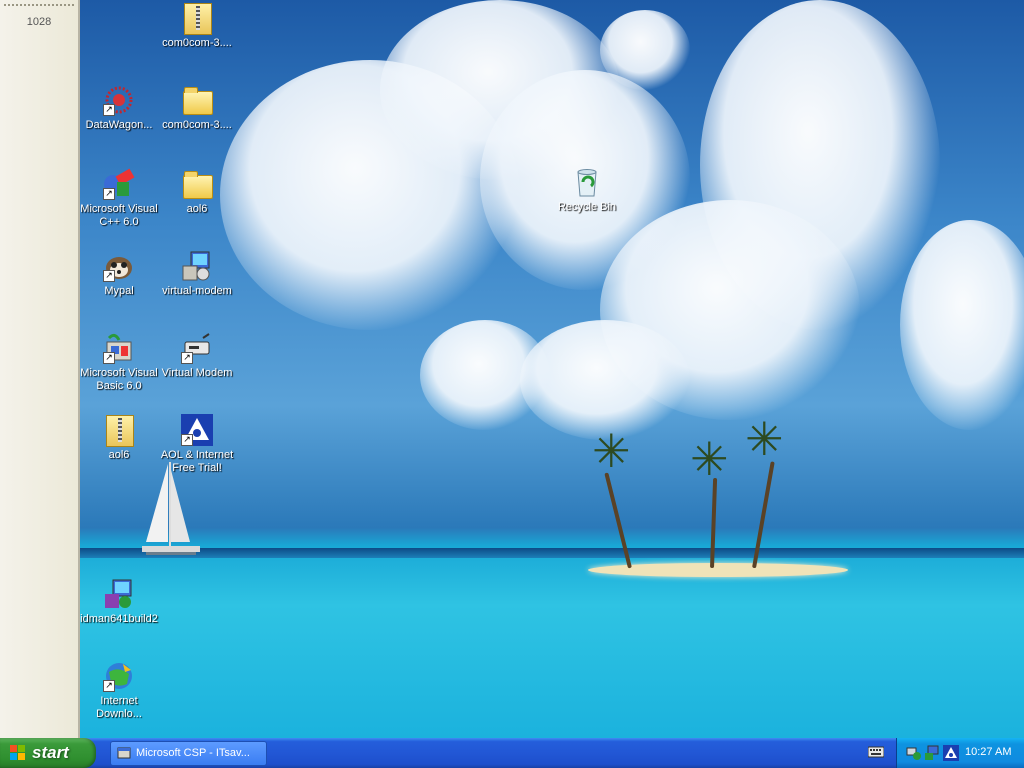 Image resolution: width=1024 pixels, height=768 pixels. What do you see at coordinates (951, 753) in the screenshot?
I see `aol-tray-icon` at bounding box center [951, 753].